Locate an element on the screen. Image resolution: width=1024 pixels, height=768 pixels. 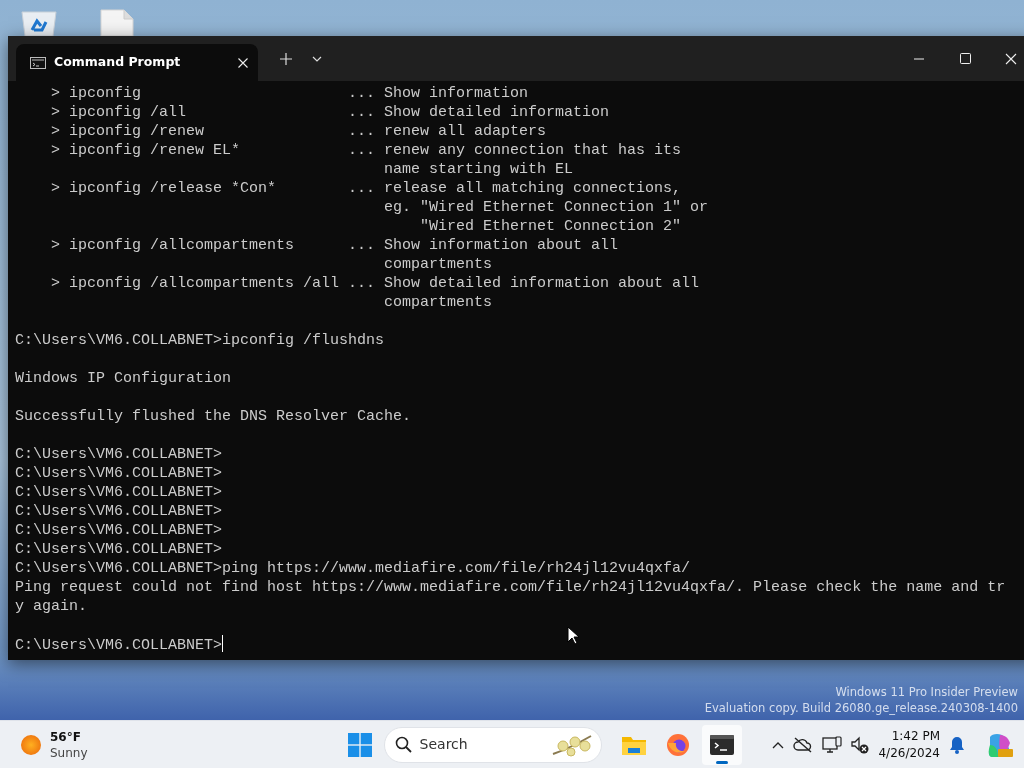
cloud-off-icon is located at coordinates (803, 744).